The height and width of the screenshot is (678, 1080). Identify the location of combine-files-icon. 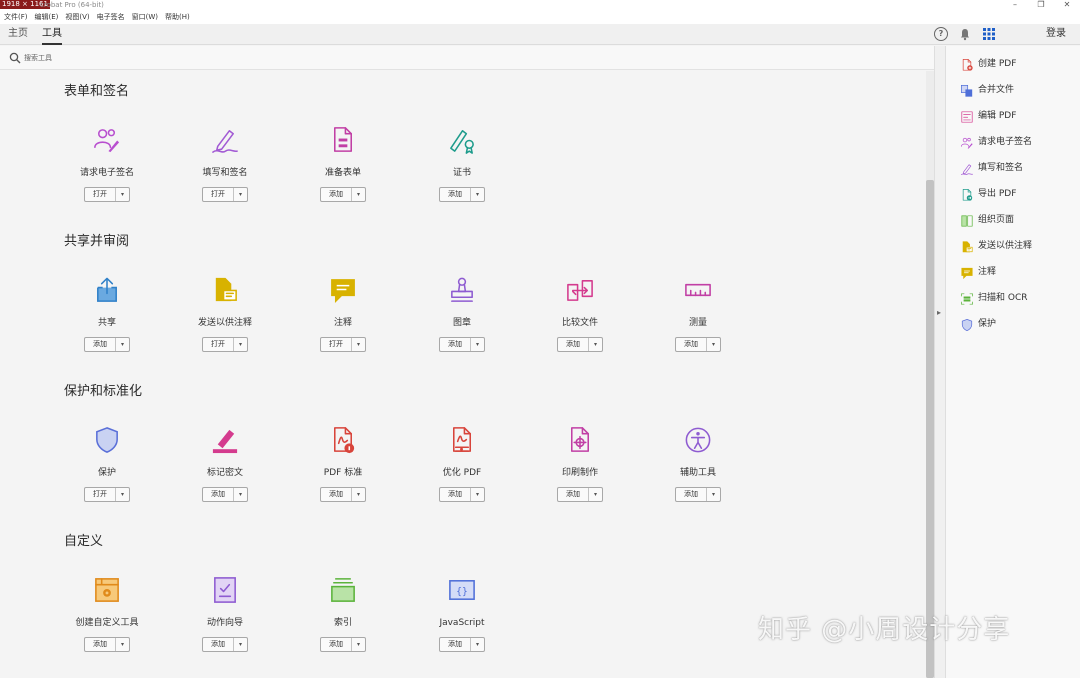
(967, 90).